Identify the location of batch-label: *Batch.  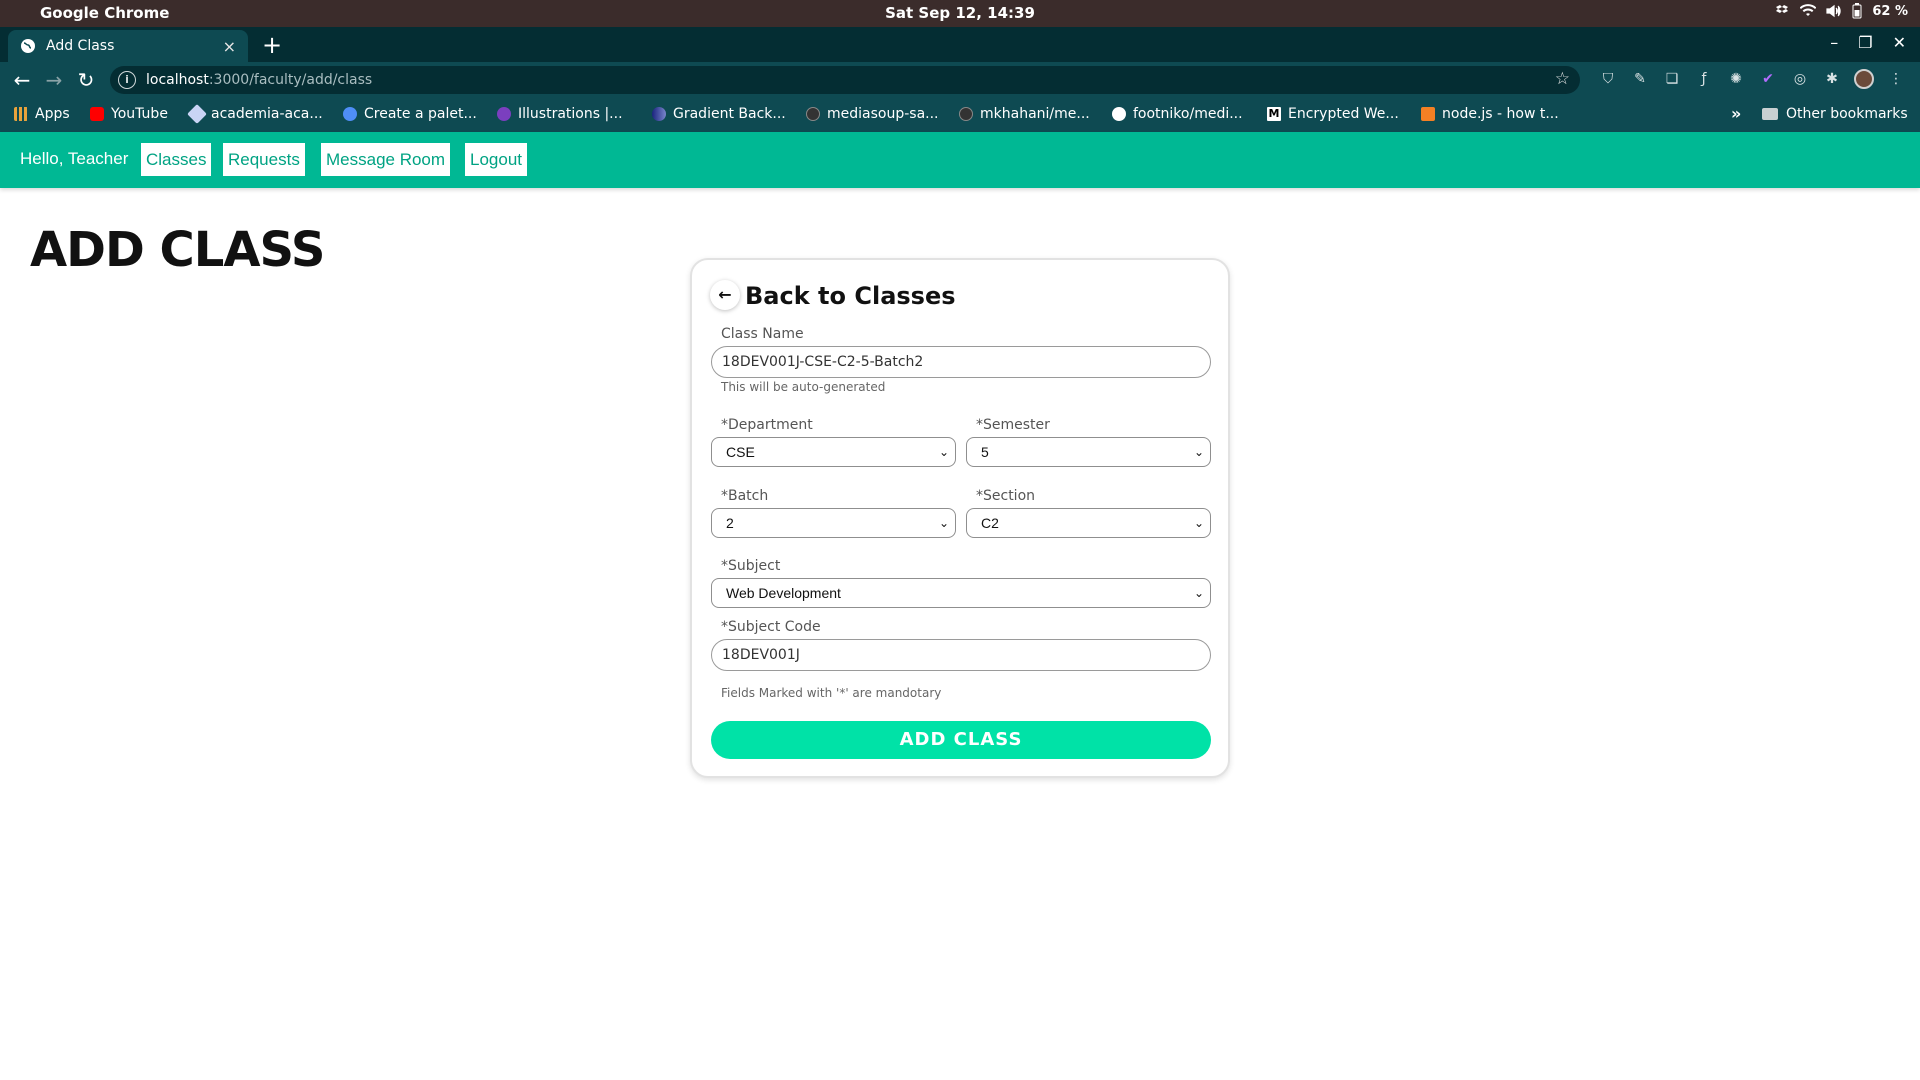
(745, 496).